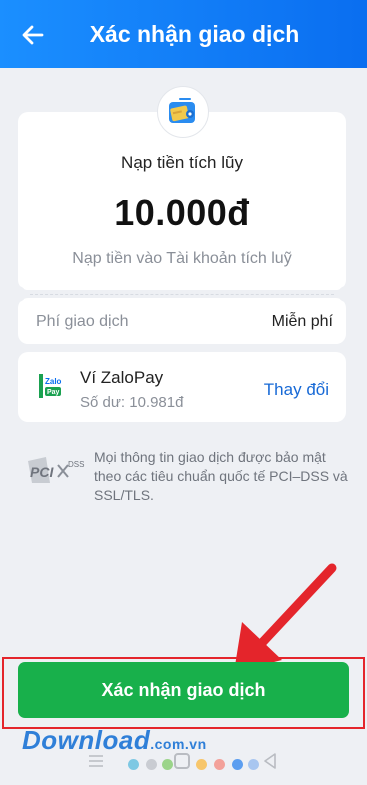  Describe the element at coordinates (346, 294) in the screenshot. I see `card-notch-right` at that location.